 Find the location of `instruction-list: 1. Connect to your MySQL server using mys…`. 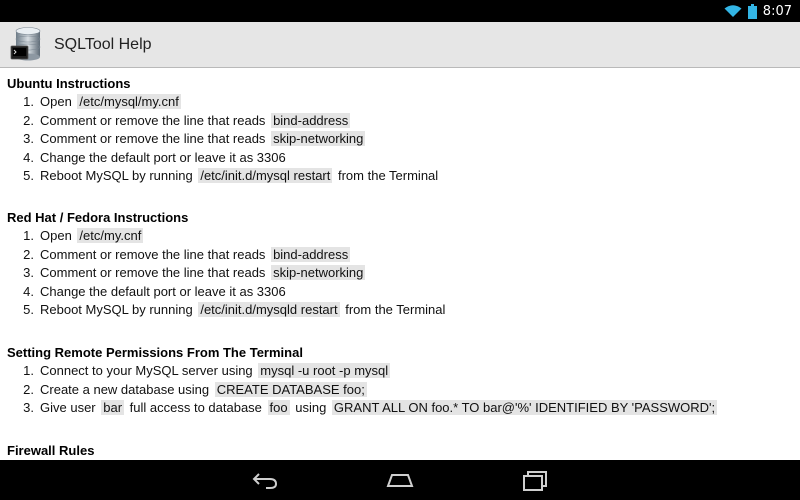

instruction-list: 1. Connect to your MySQL server using mys… is located at coordinates (363, 390).